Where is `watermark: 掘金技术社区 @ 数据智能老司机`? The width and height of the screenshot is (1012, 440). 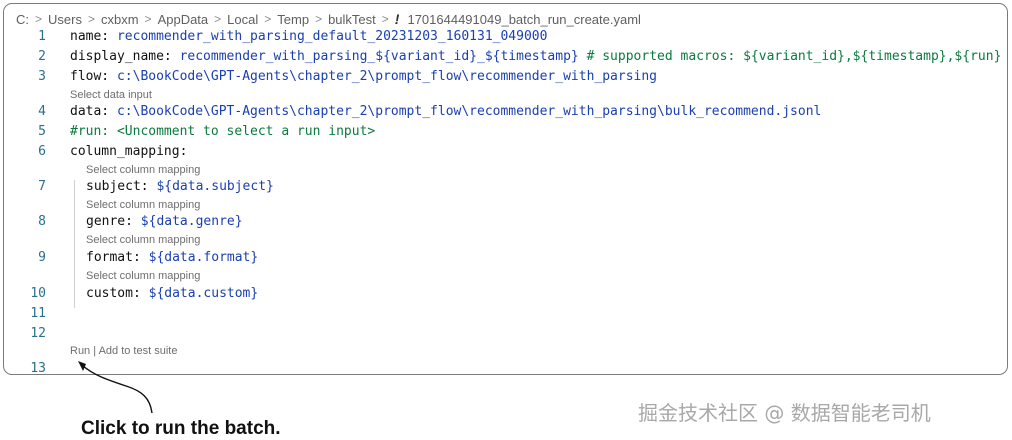
watermark: 掘金技术社区 @ 数据智能老司机 is located at coordinates (784, 413).